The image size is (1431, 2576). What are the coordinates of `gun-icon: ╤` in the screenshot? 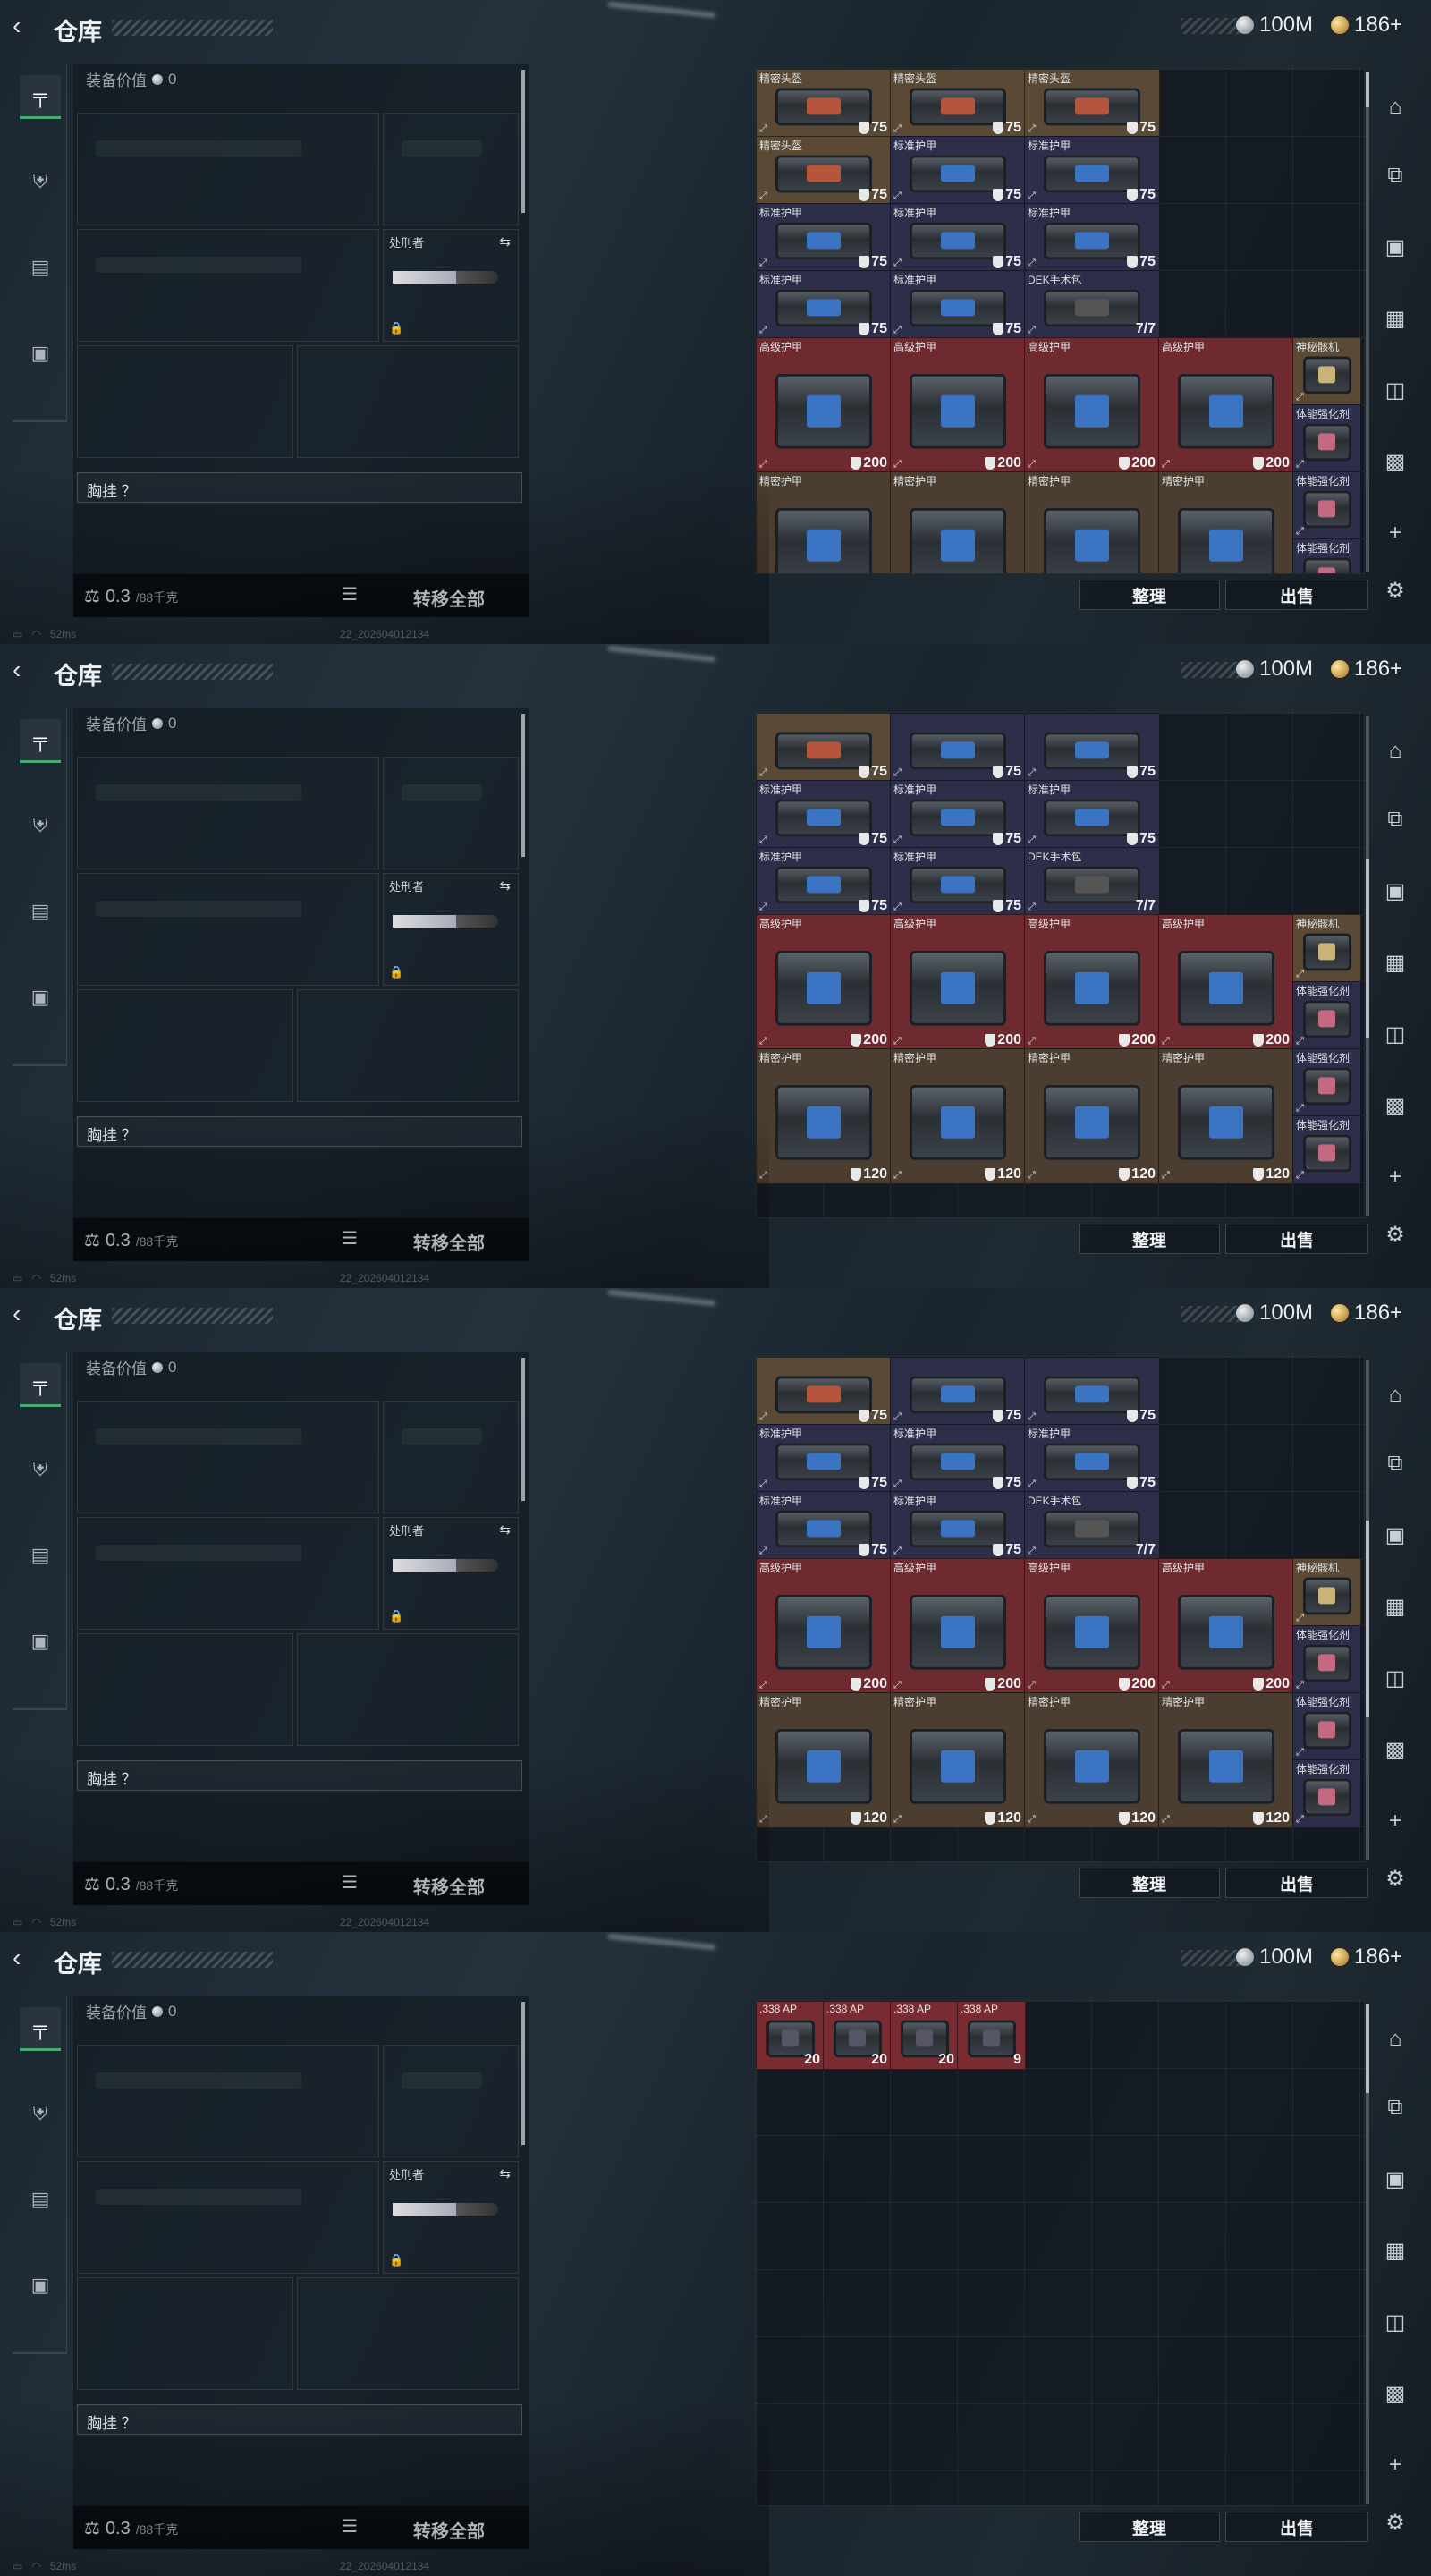 It's located at (41, 741).